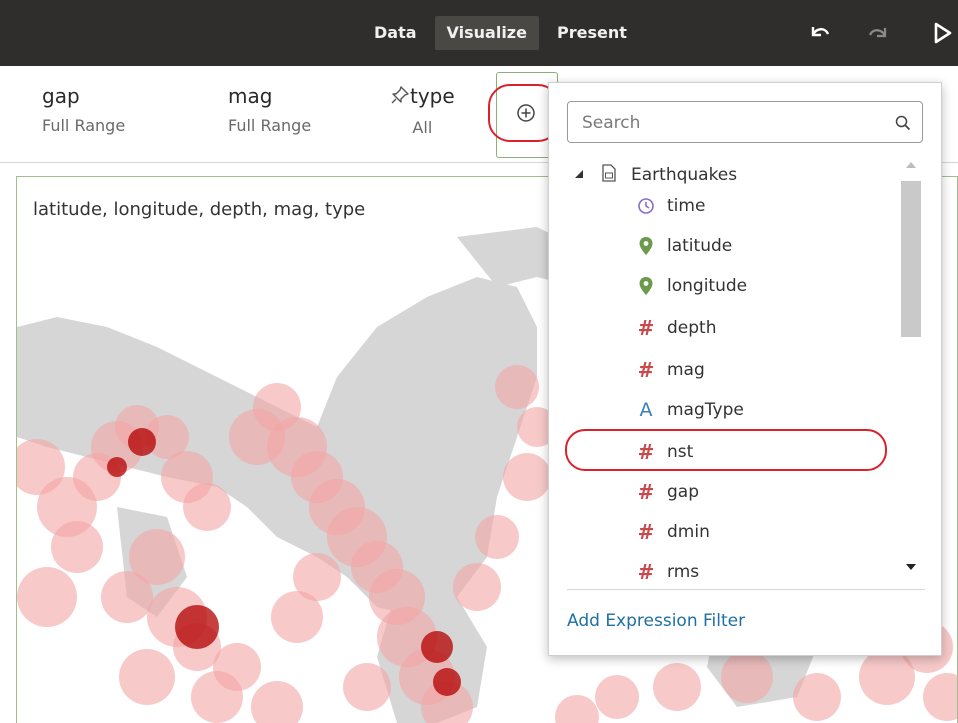  What do you see at coordinates (656, 621) in the screenshot?
I see `add-expression-filter-link: Add Expression Filter` at bounding box center [656, 621].